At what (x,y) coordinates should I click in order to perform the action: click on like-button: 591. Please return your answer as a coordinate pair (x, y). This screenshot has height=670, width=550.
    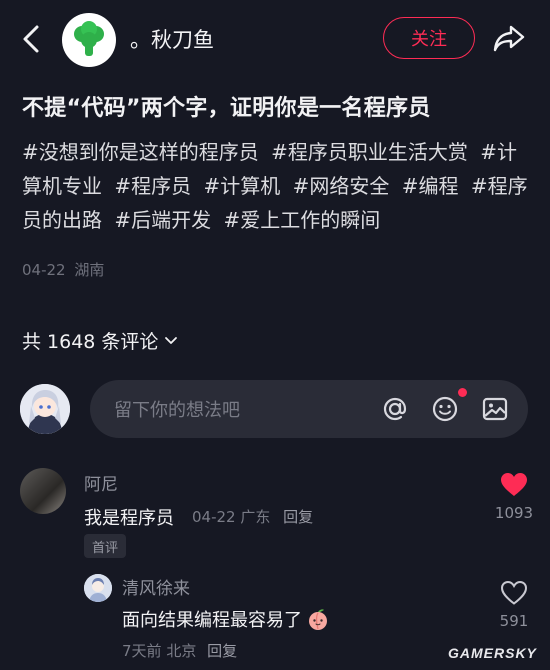
    Looking at the image, I should click on (514, 605).